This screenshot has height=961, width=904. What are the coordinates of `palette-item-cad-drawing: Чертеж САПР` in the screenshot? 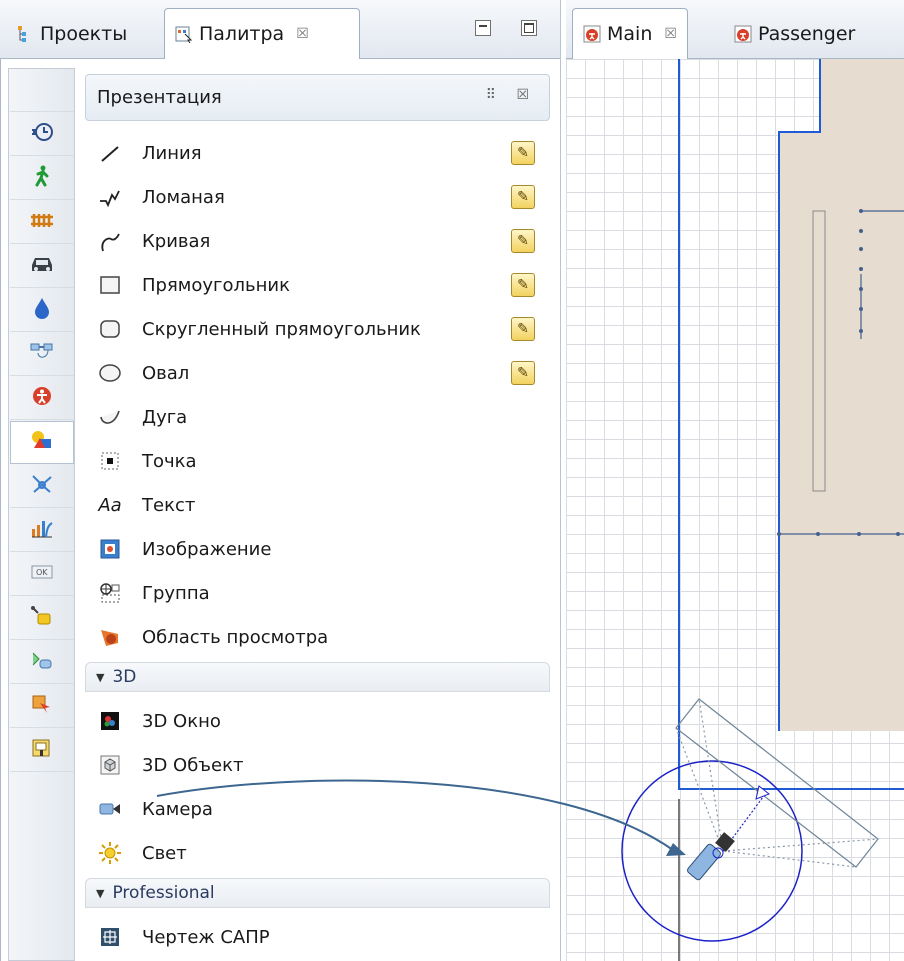 It's located at (322, 937).